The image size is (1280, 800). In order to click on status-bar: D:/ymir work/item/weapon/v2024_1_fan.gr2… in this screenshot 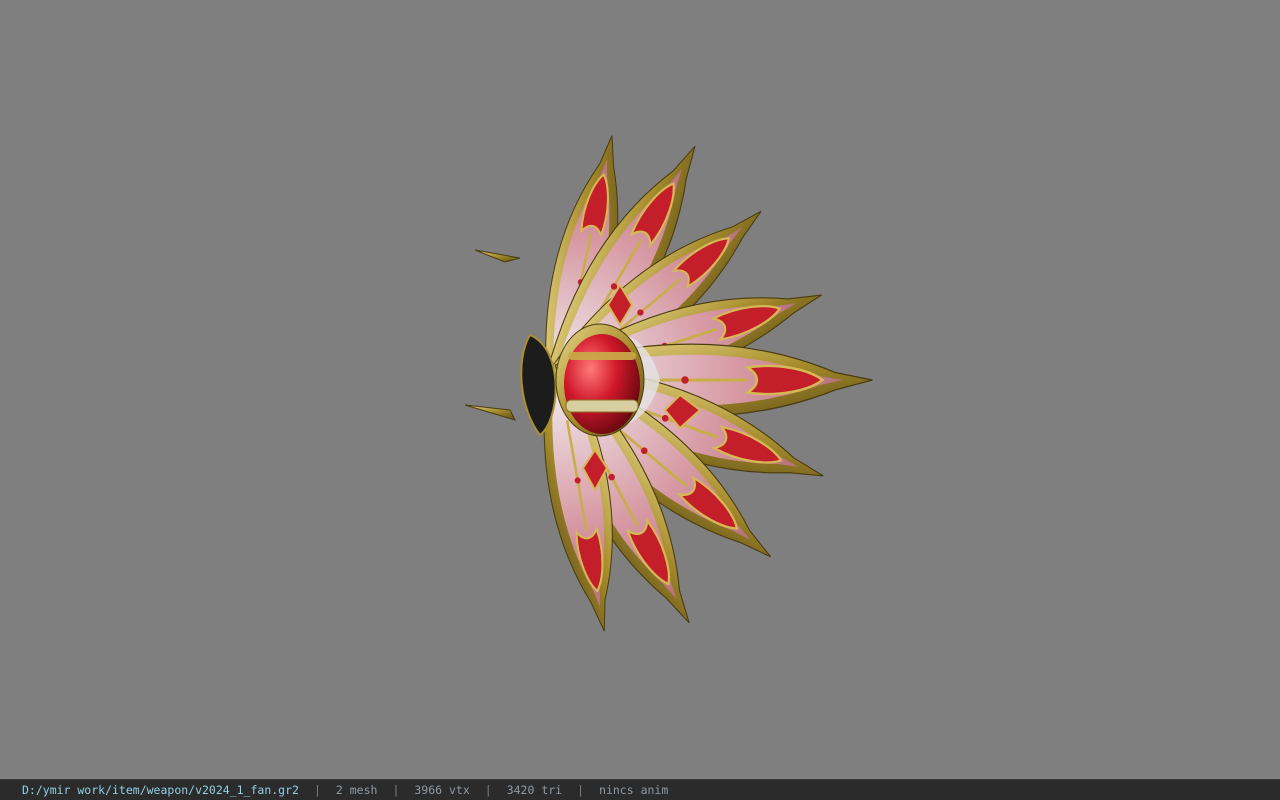, I will do `click(640, 789)`.